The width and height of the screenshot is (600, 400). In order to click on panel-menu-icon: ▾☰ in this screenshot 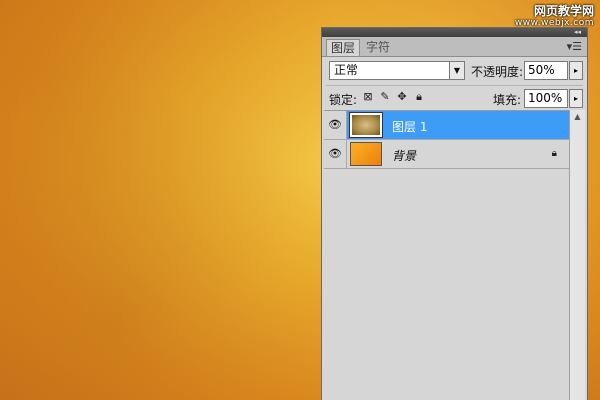, I will do `click(574, 46)`.